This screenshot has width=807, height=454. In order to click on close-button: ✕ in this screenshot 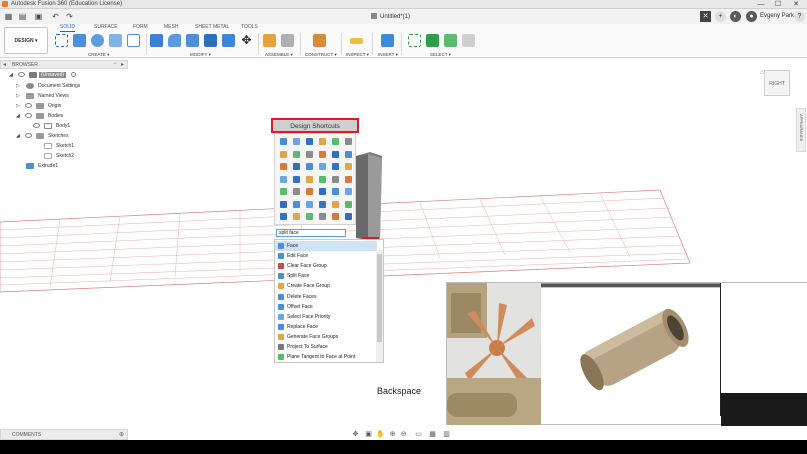, I will do `click(796, 4)`.